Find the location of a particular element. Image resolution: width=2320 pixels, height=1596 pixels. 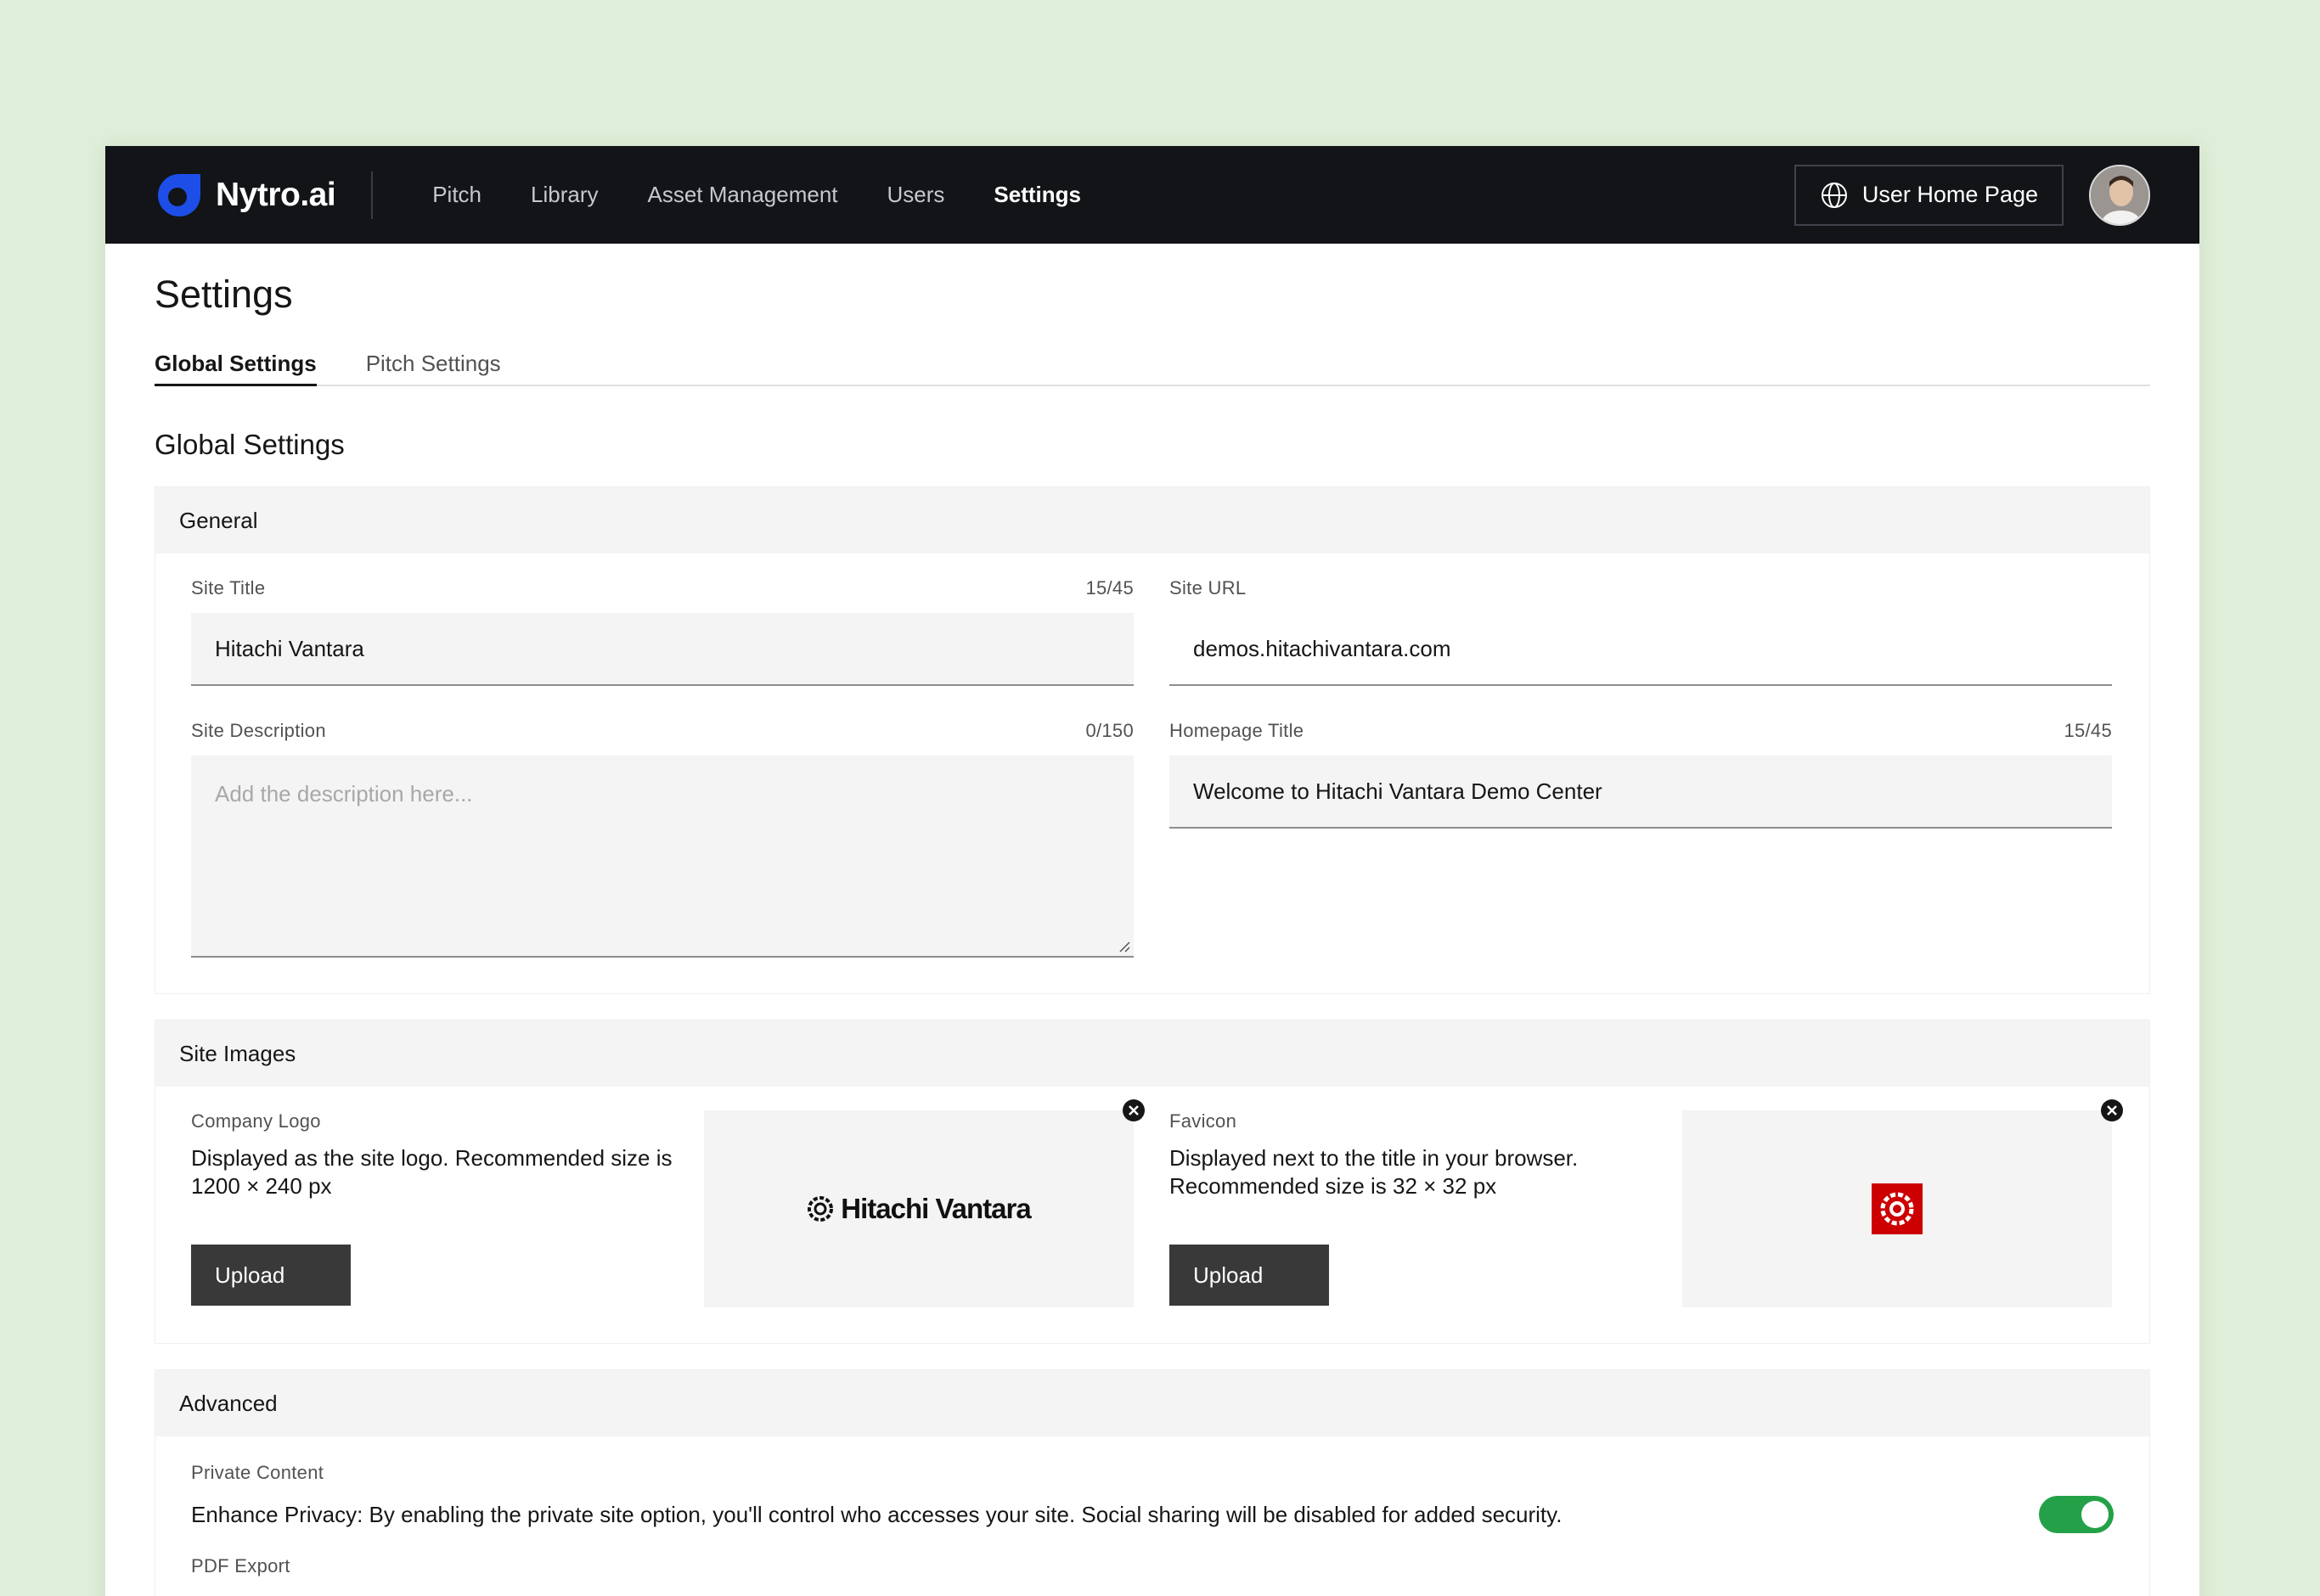

toggle-knob is located at coordinates (2095, 1514).